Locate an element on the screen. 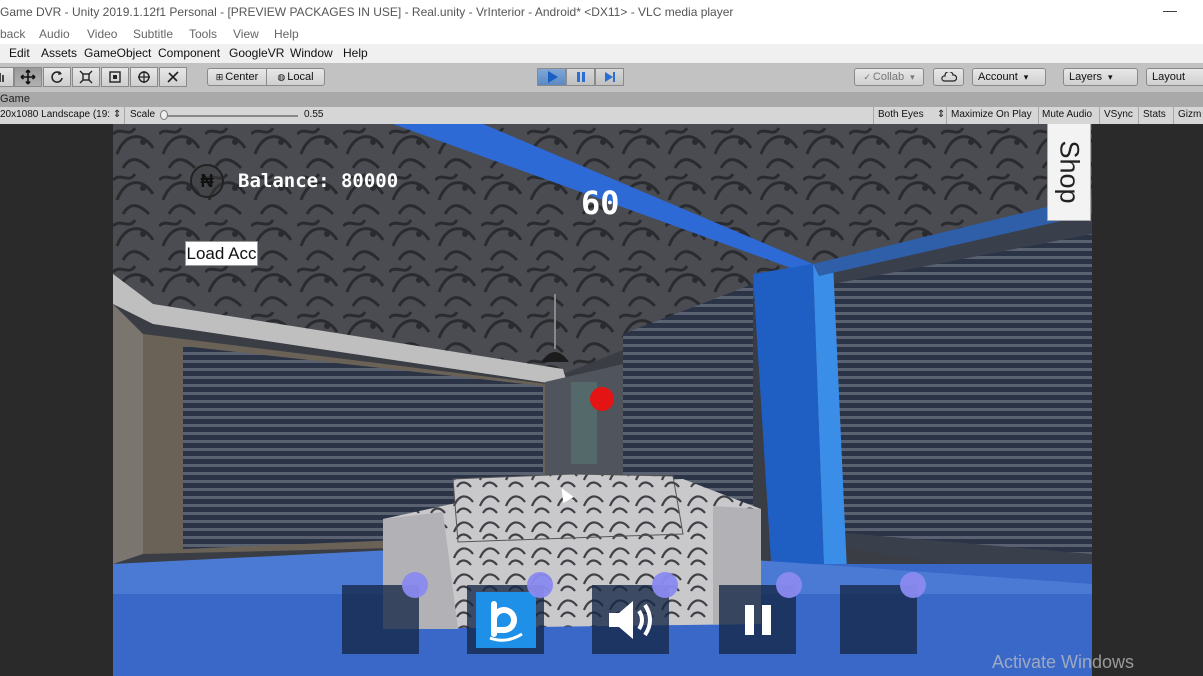  globe-icon: ◍ is located at coordinates (281, 76).